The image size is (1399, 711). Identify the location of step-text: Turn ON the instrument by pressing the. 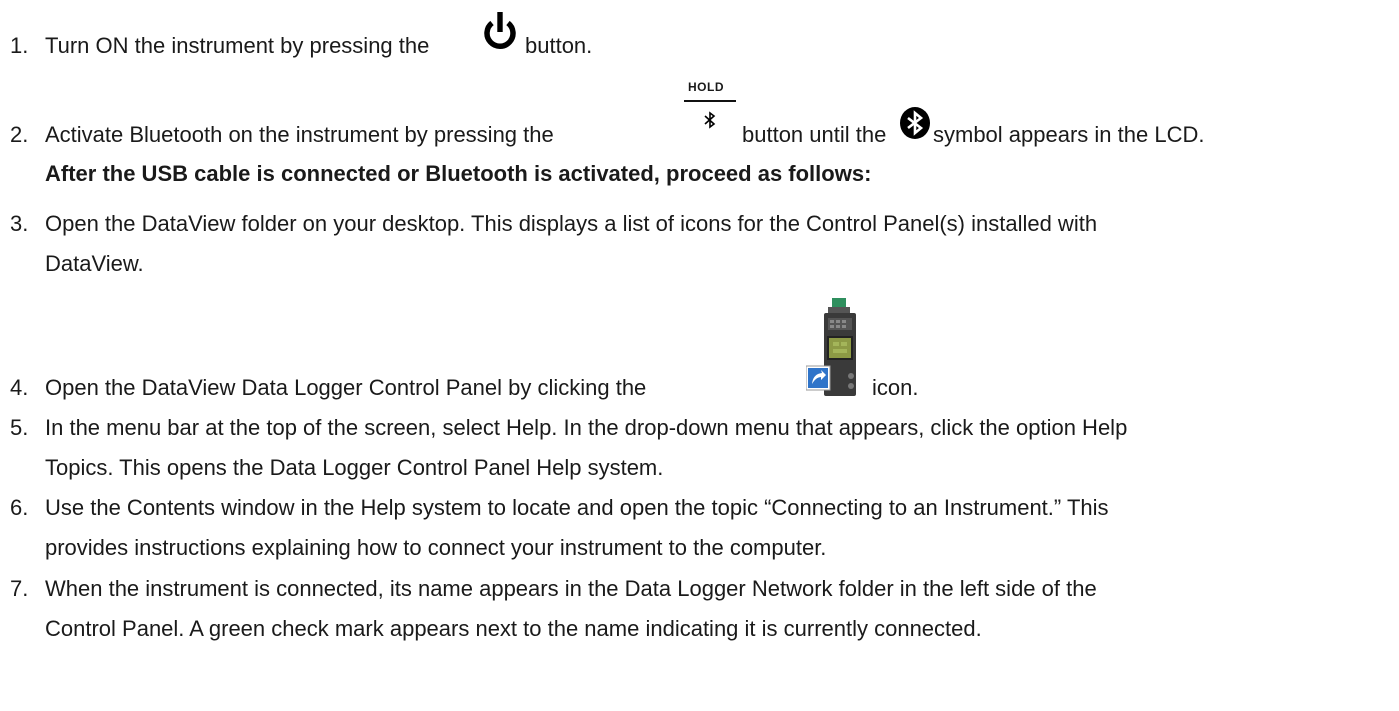
(237, 45).